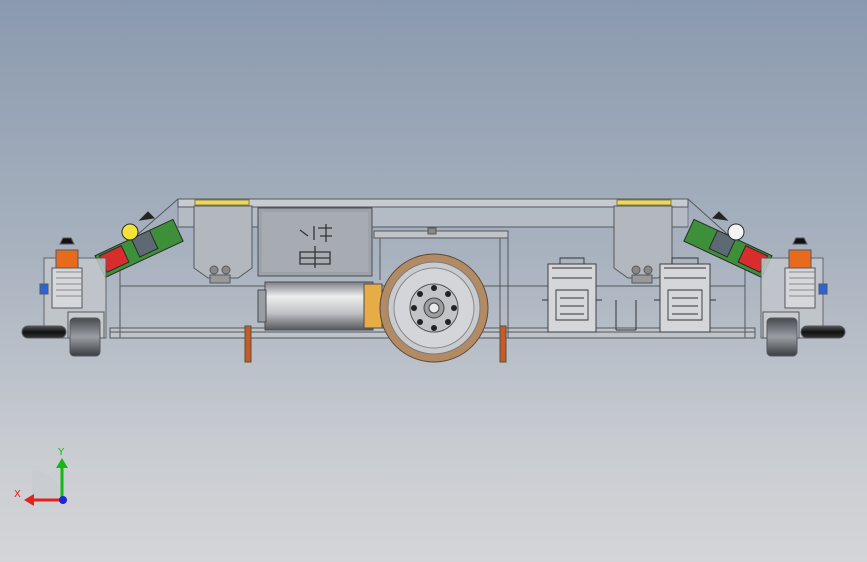 The height and width of the screenshot is (562, 867). Describe the element at coordinates (434, 308) in the screenshot. I see `drive-wheel` at that location.